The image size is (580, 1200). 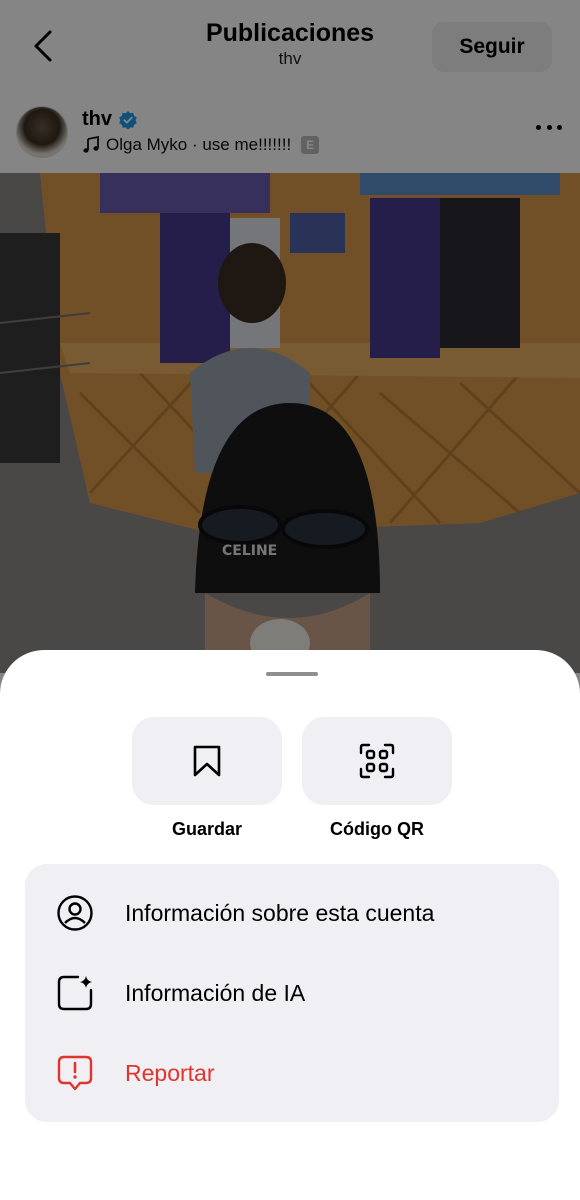 I want to click on menu-item-report: Reportar, so click(x=292, y=1073).